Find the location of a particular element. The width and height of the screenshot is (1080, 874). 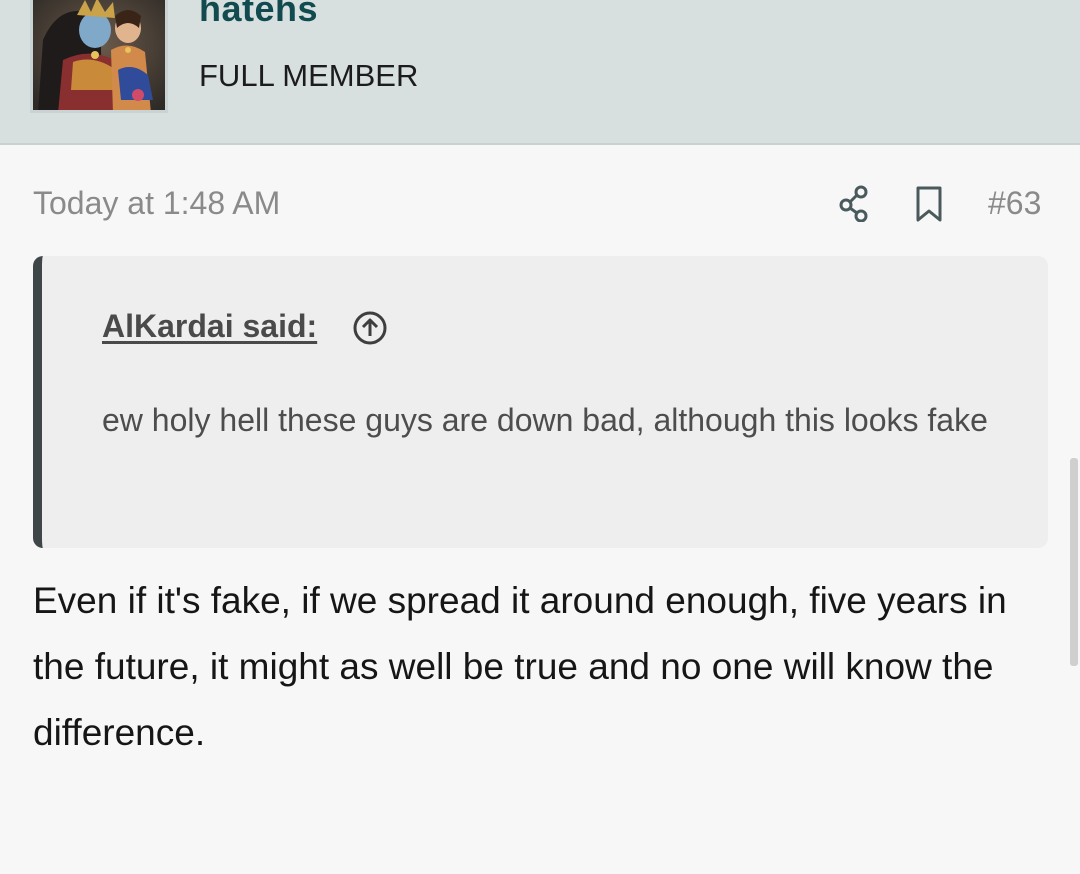

avatar-portrait-image is located at coordinates (99, 55).